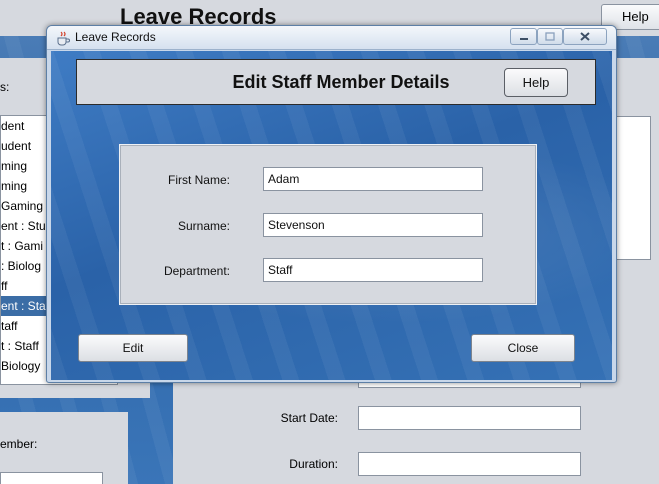  Describe the element at coordinates (20, 346) in the screenshot. I see `list-item: t : Staff` at that location.